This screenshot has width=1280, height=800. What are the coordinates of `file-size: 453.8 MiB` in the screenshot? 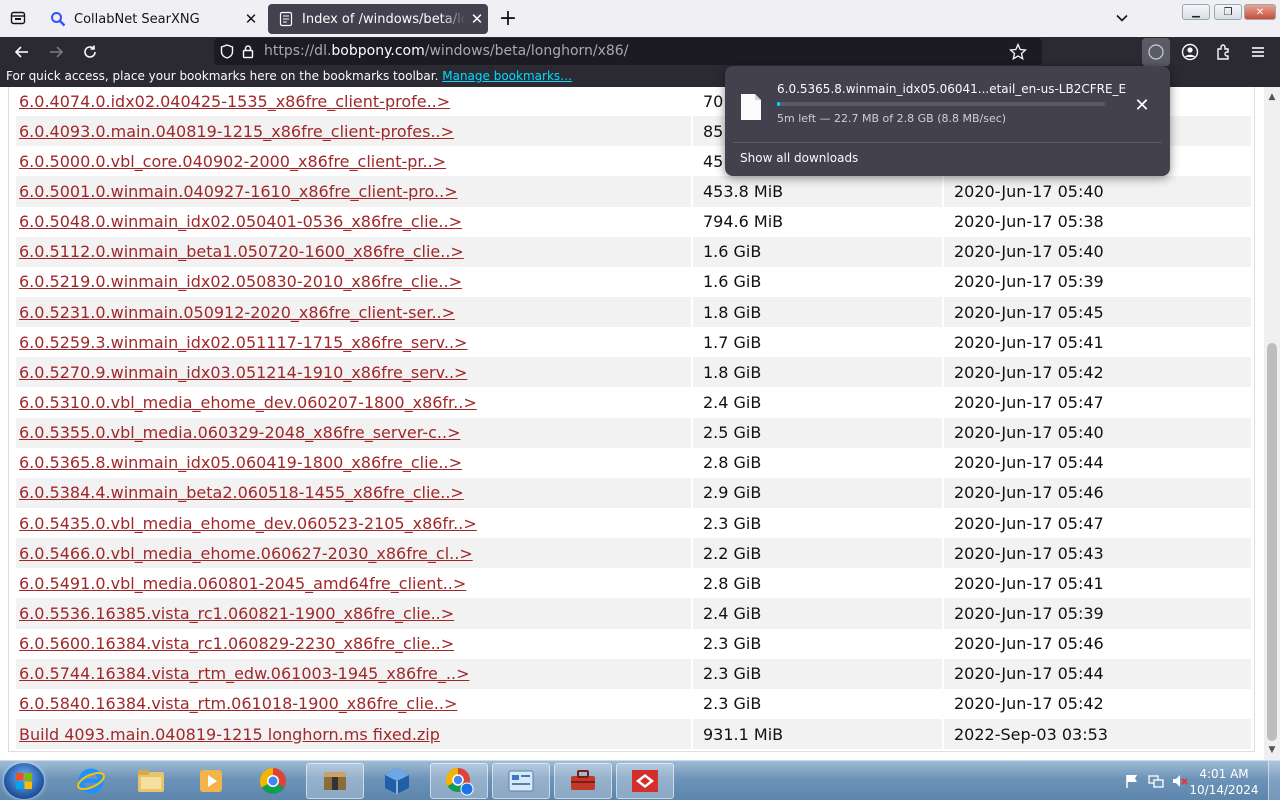 It's located at (818, 191).